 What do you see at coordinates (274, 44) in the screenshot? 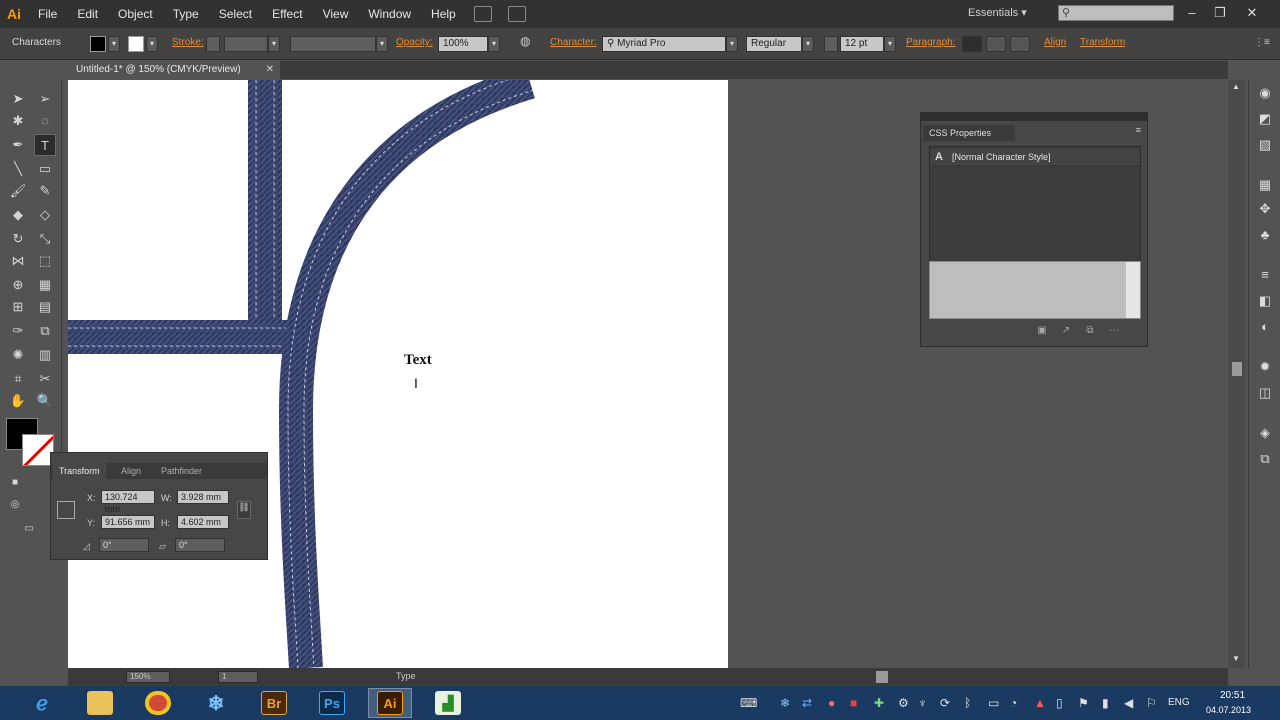
I see `stroke-weight-dropdown-icon: ▾` at bounding box center [274, 44].